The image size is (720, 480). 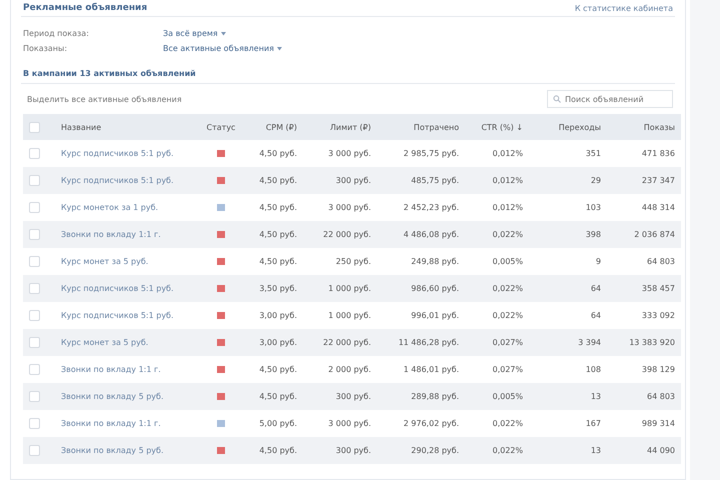 I want to click on table-cell: 485,75 руб., so click(x=421, y=180).